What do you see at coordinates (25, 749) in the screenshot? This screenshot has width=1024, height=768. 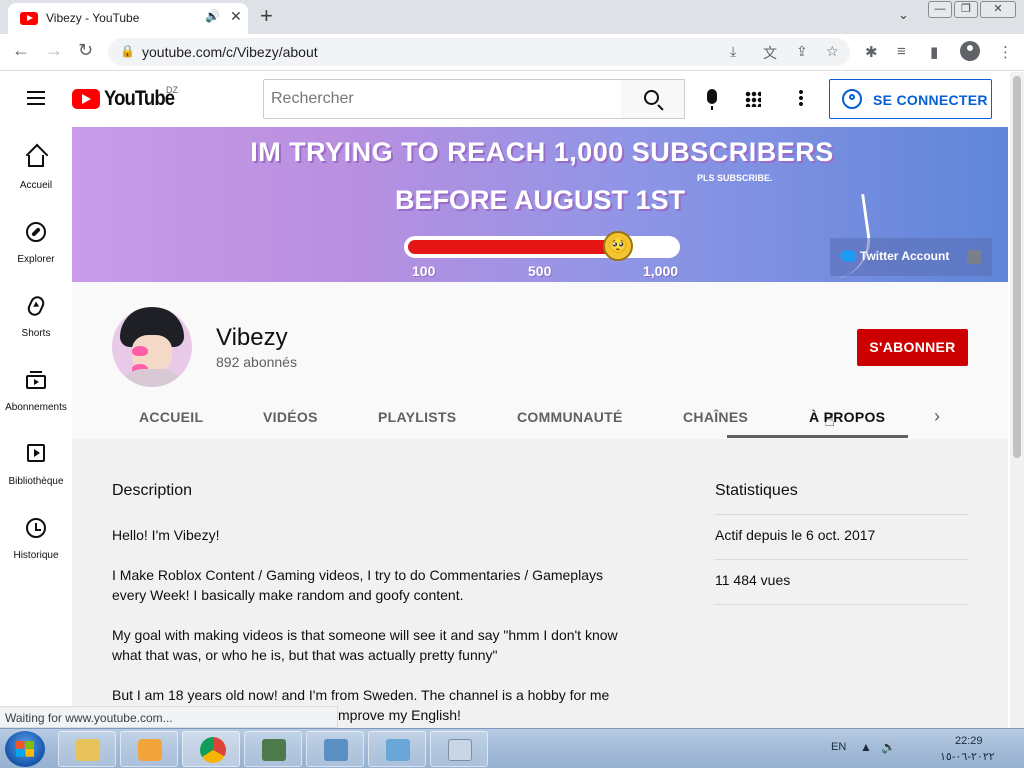 I see `start-button` at bounding box center [25, 749].